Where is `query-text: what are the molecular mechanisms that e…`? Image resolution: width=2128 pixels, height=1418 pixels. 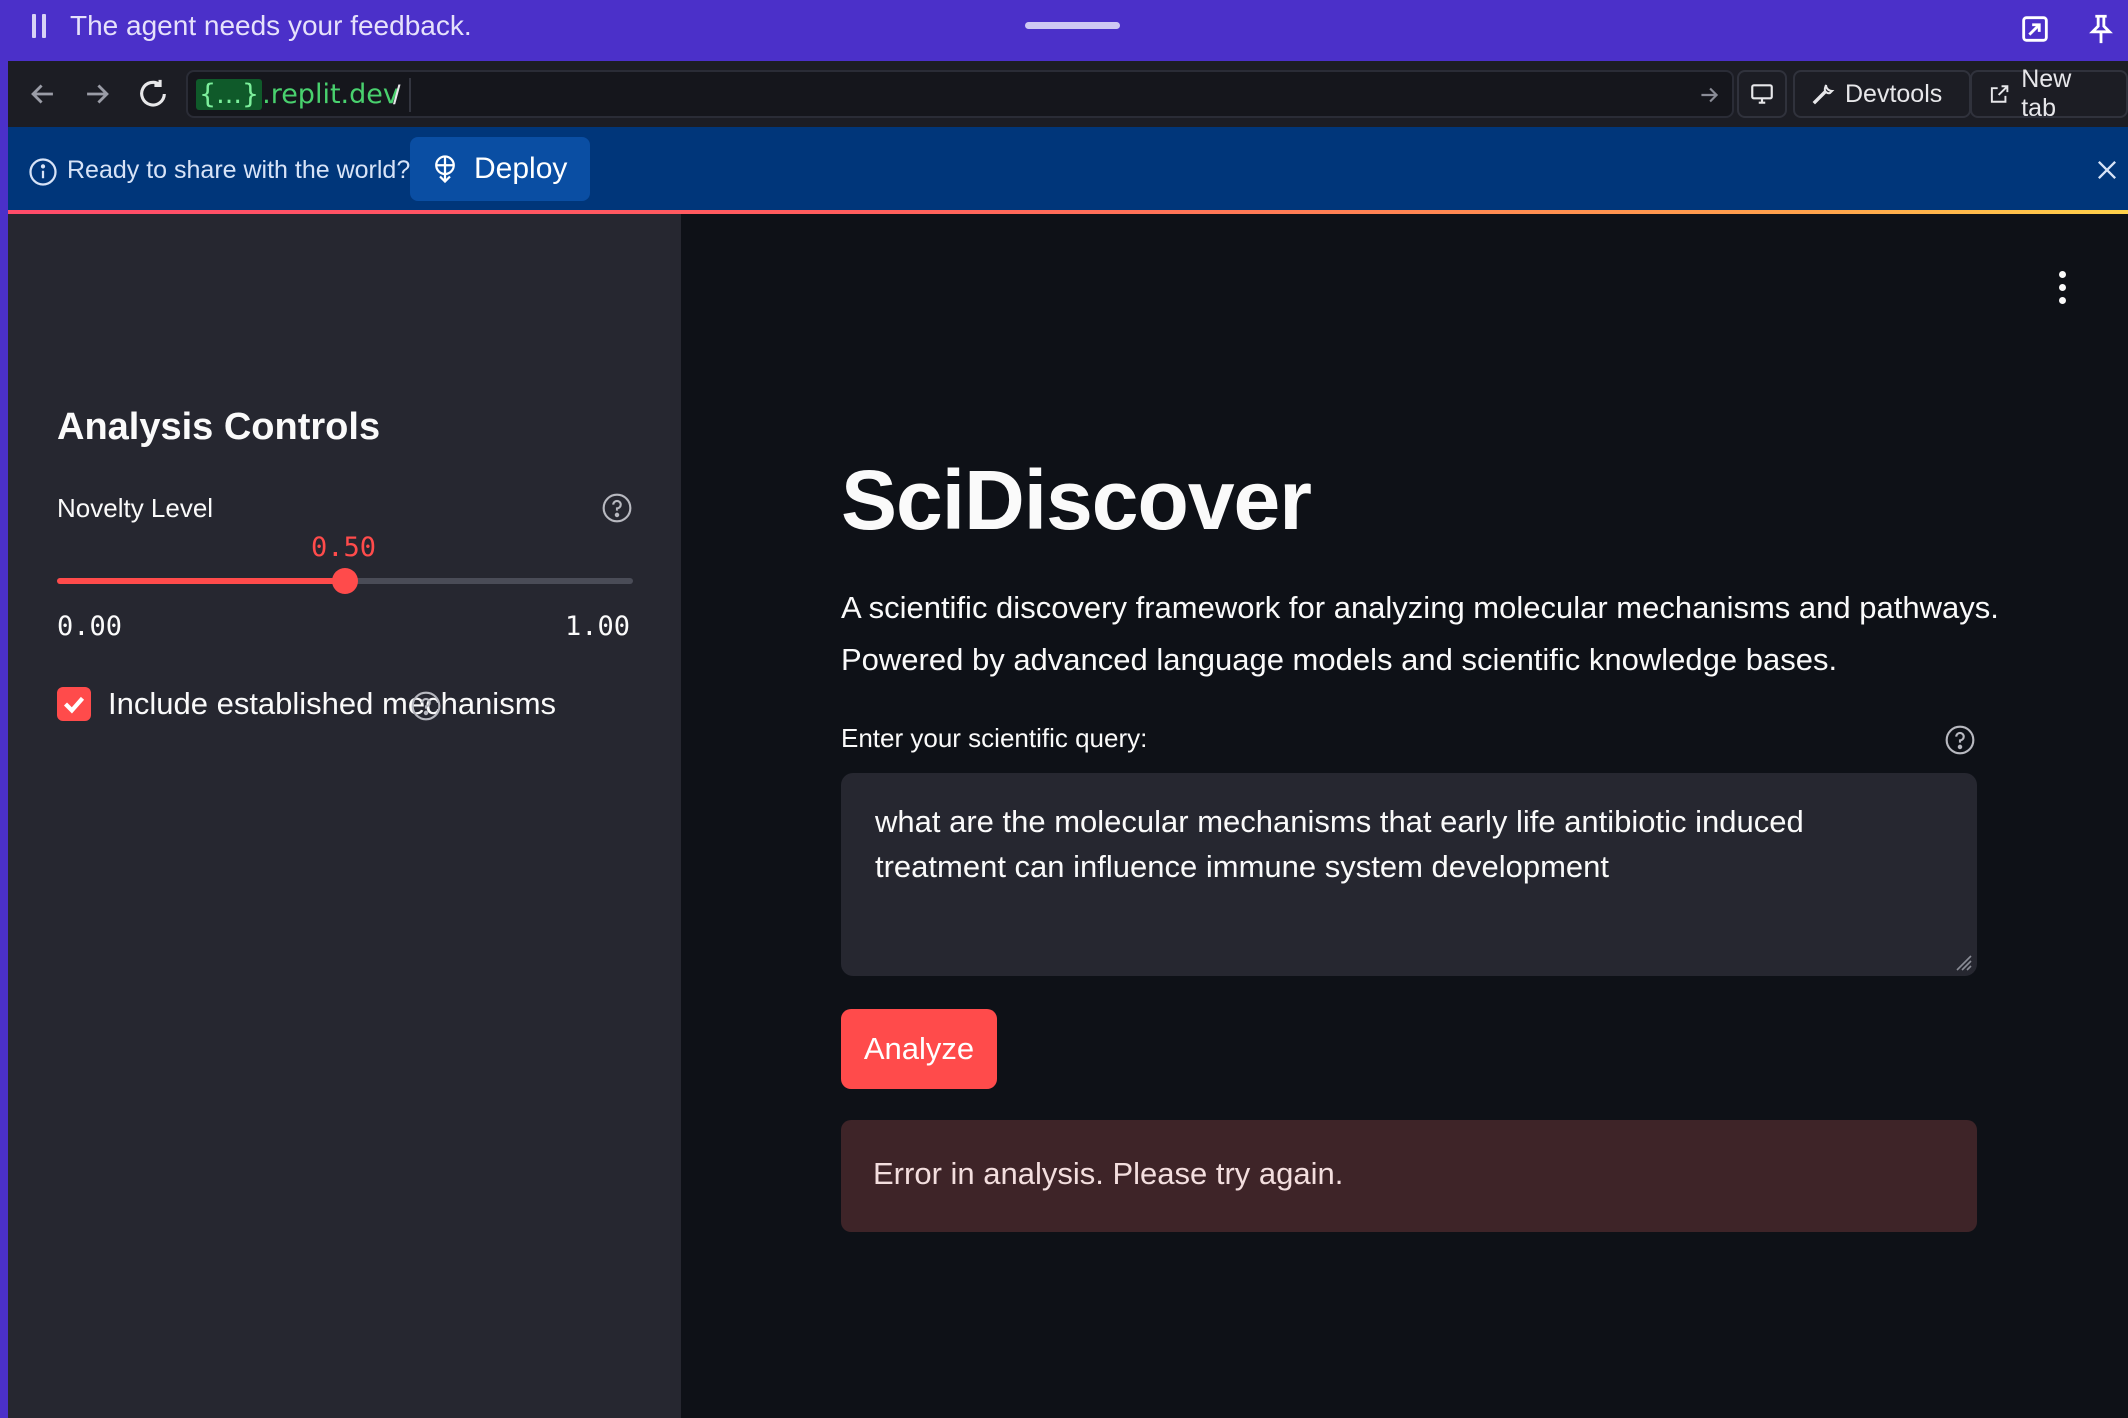
query-text: what are the molecular mechanisms that e… is located at coordinates (1339, 844).